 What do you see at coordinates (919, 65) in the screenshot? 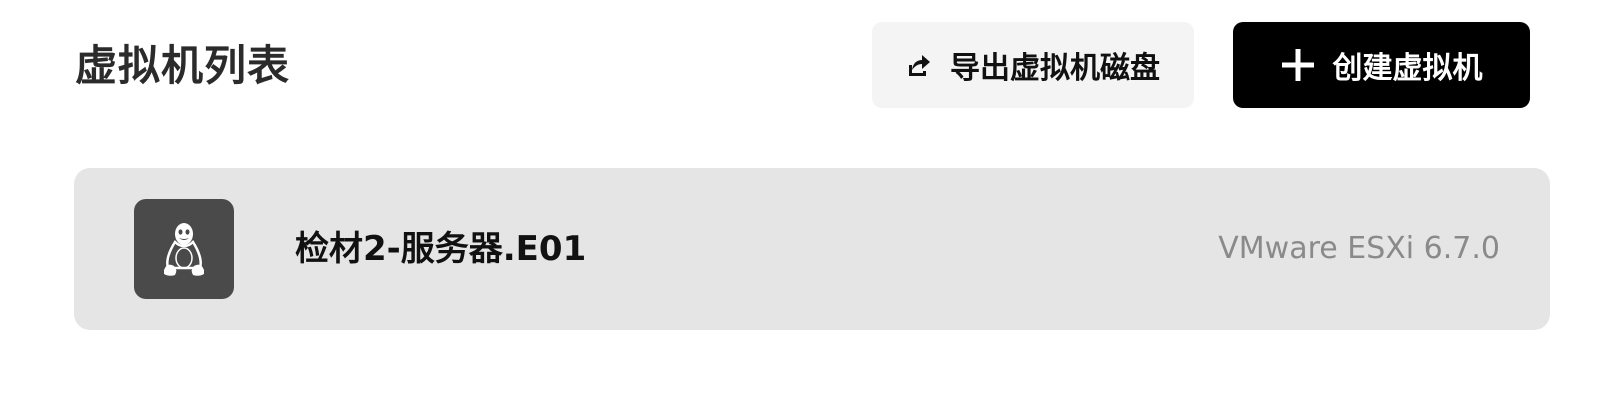
I see `export-share-icon` at bounding box center [919, 65].